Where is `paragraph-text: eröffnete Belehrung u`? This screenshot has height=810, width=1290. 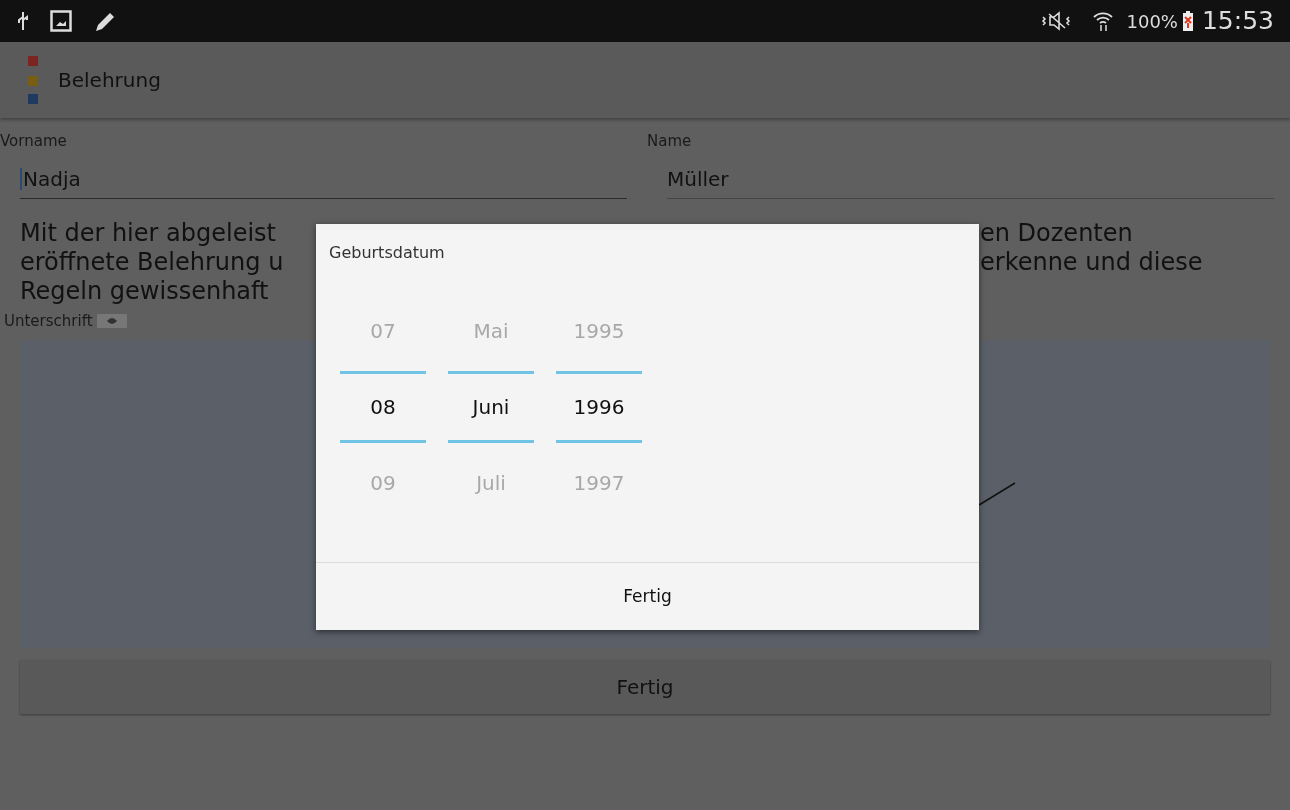
paragraph-text: eröffnete Belehrung u is located at coordinates (152, 262).